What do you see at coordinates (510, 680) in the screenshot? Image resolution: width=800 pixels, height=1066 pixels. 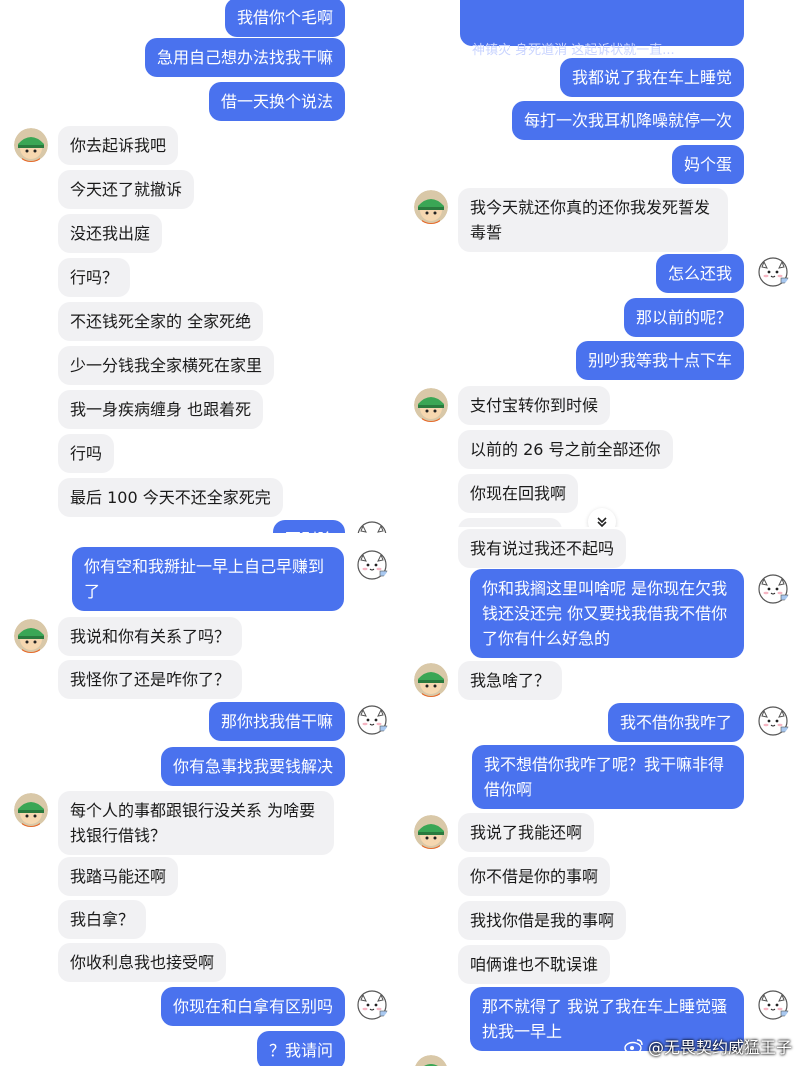 I see `message-bubble-incoming: 我急啥了？` at bounding box center [510, 680].